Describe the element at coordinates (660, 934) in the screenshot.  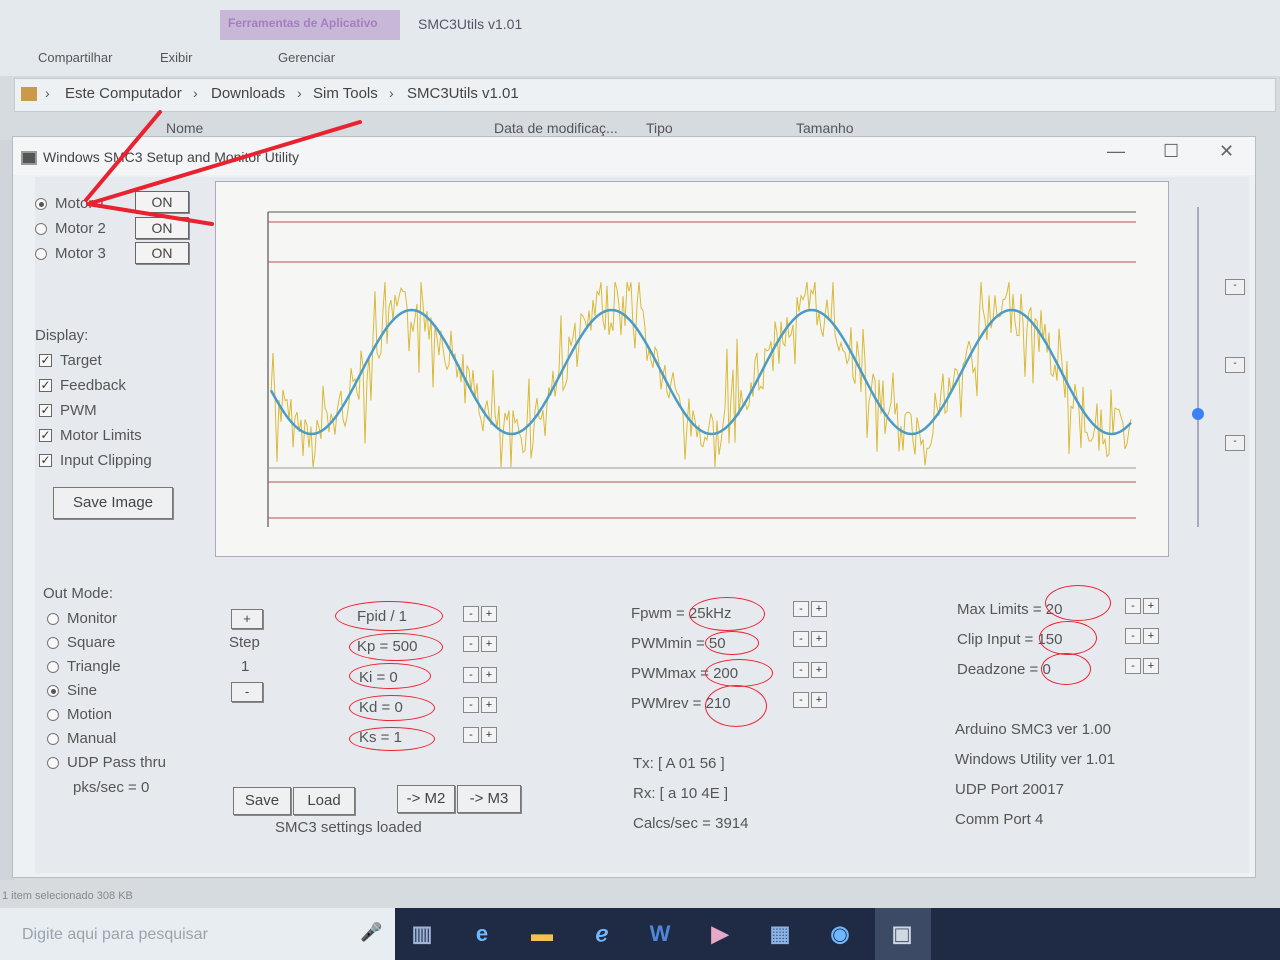
I see `word-icon: W` at that location.